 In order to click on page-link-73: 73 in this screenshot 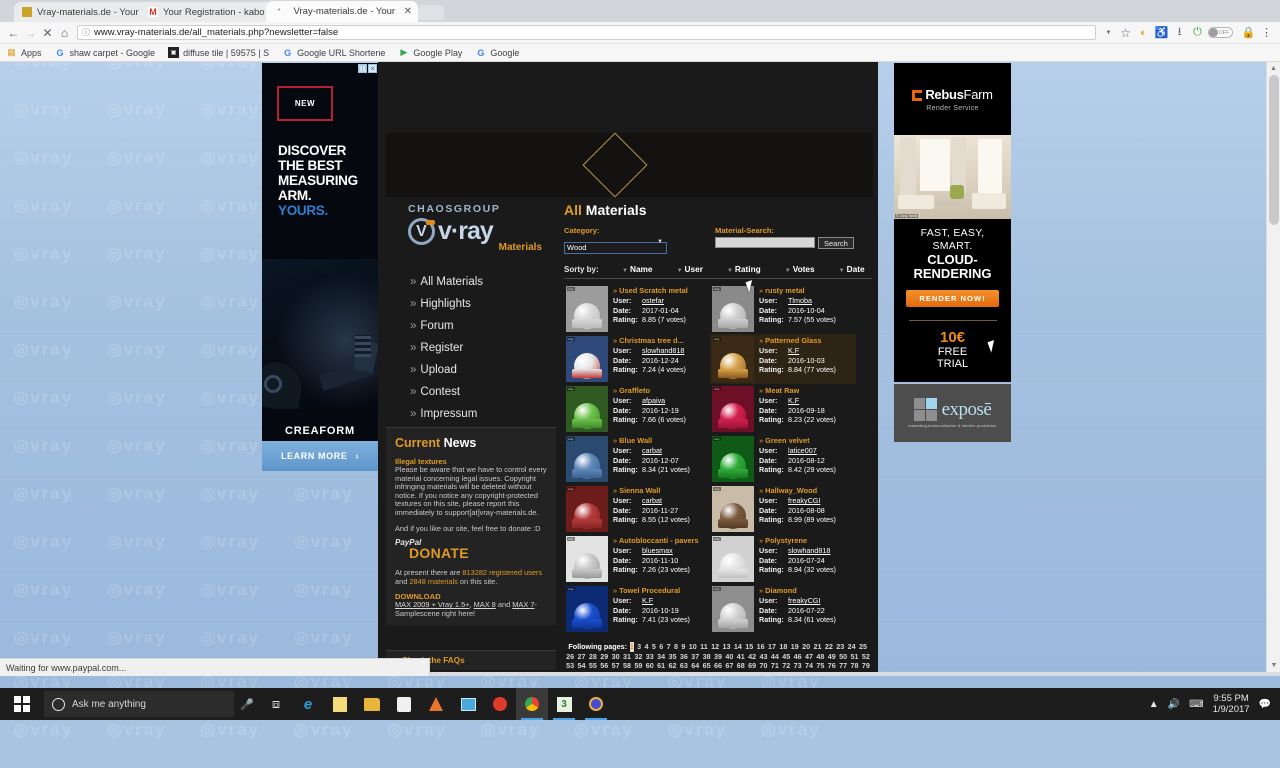, I will do `click(798, 665)`.